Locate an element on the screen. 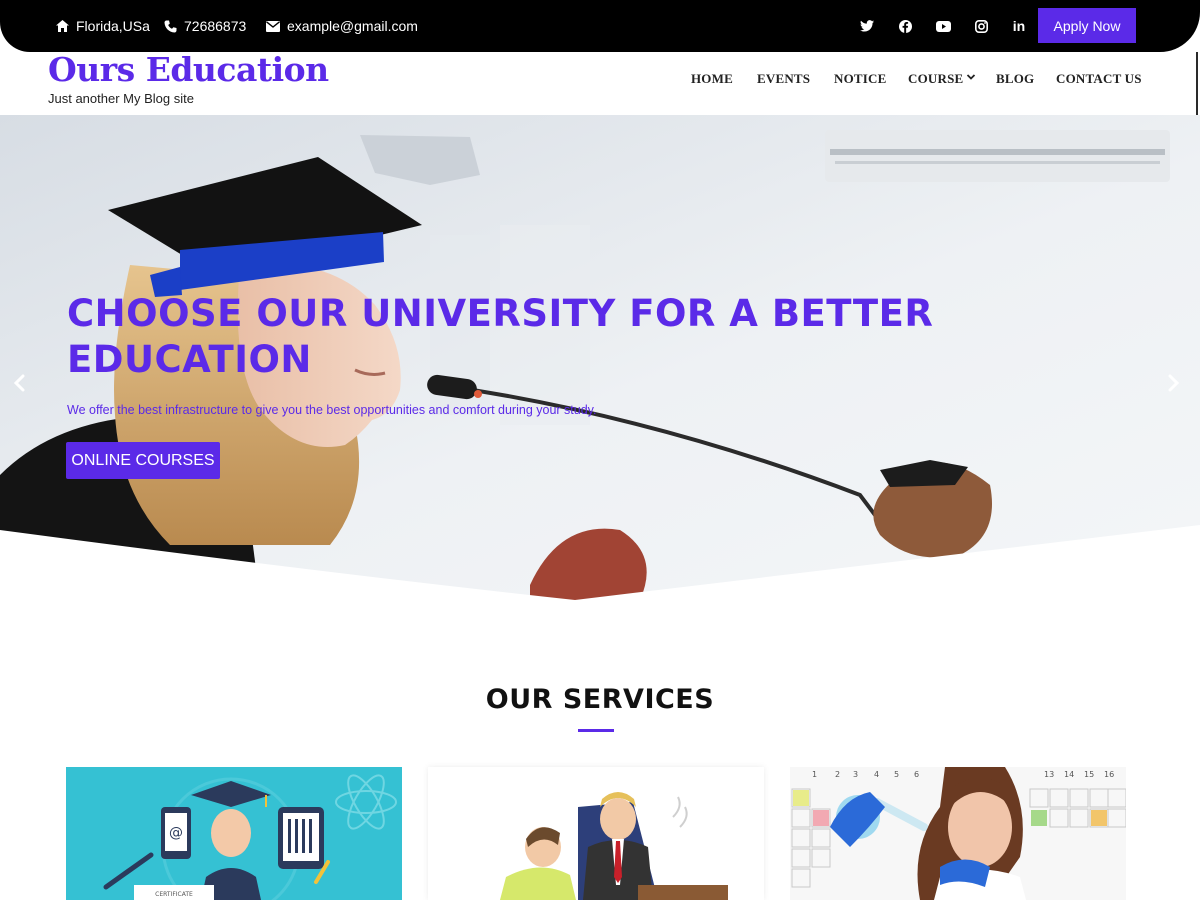  svg-text: 5 is located at coordinates (896, 774).